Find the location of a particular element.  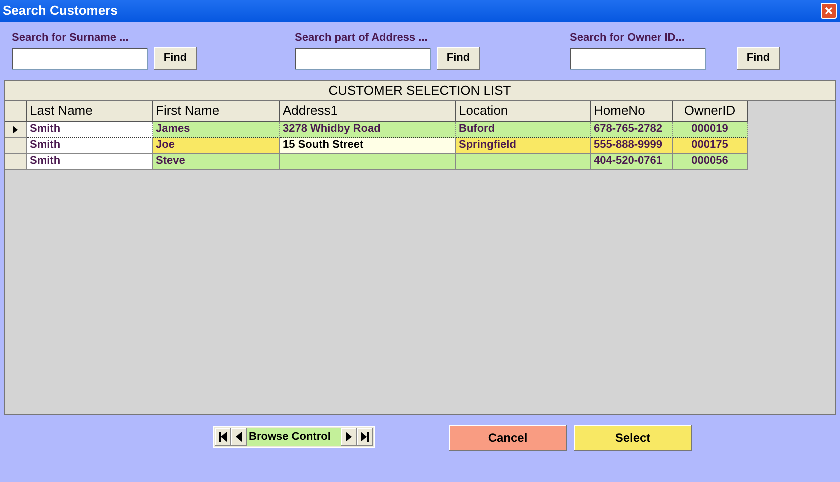

close-button is located at coordinates (829, 11).